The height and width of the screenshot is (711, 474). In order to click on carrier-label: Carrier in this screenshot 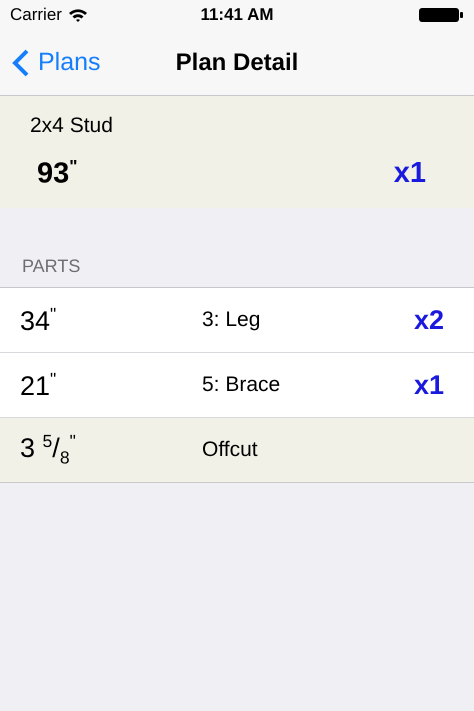, I will do `click(36, 15)`.